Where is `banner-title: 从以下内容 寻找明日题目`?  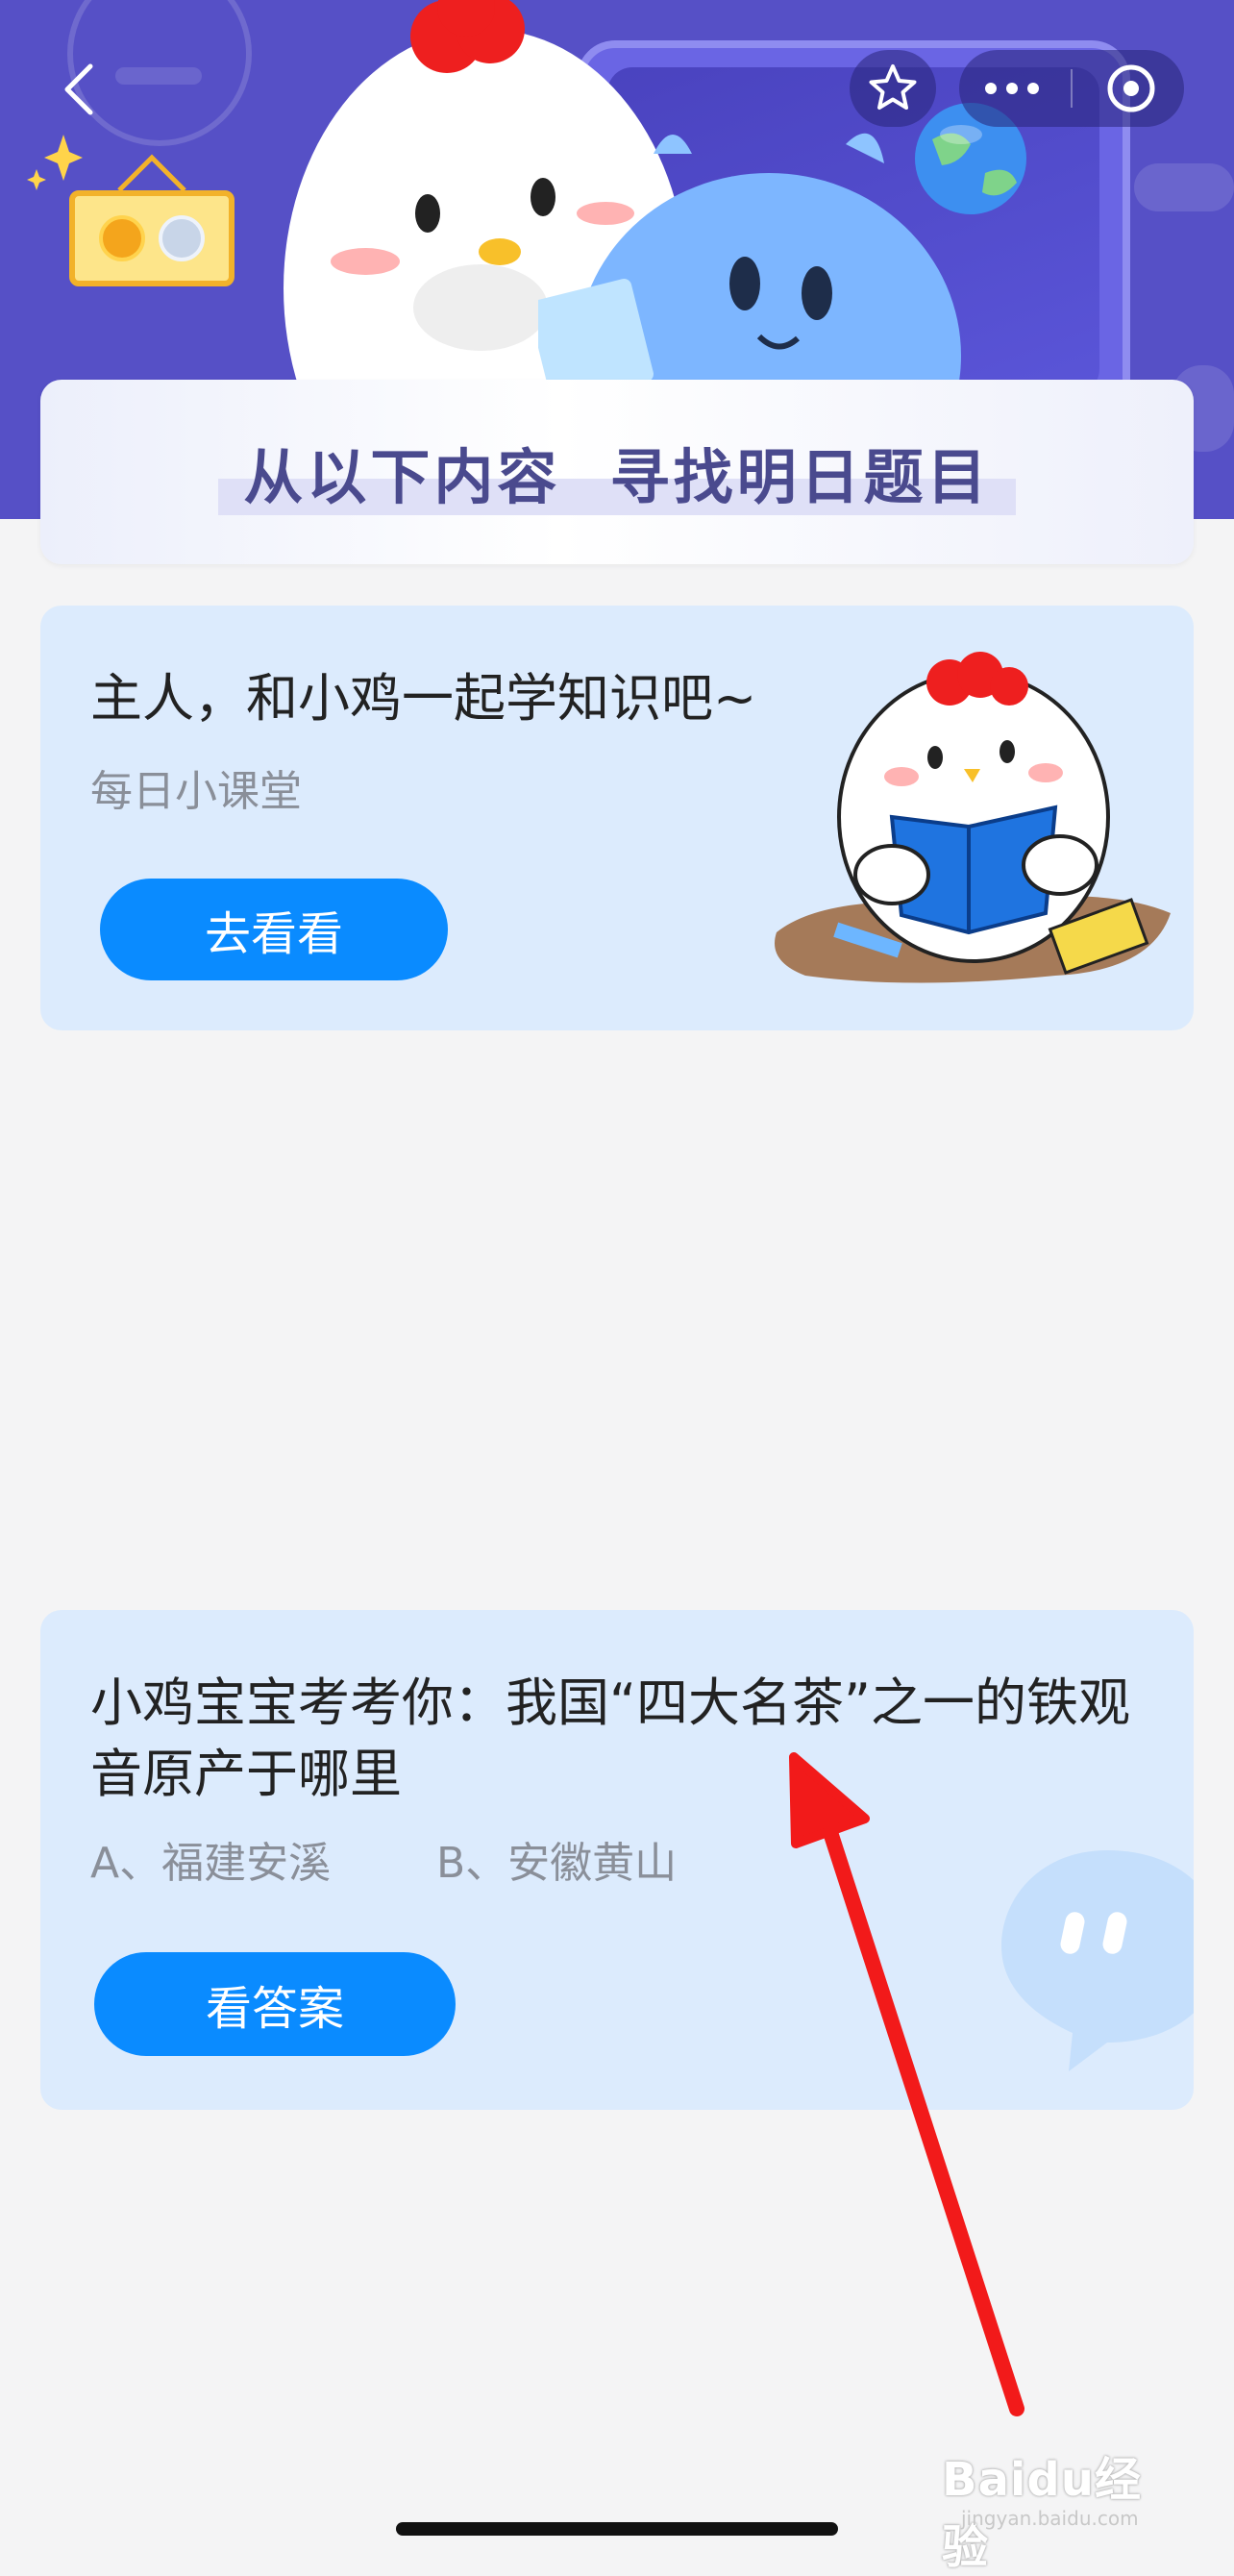
banner-title: 从以下内容 寻找明日题目 is located at coordinates (617, 472).